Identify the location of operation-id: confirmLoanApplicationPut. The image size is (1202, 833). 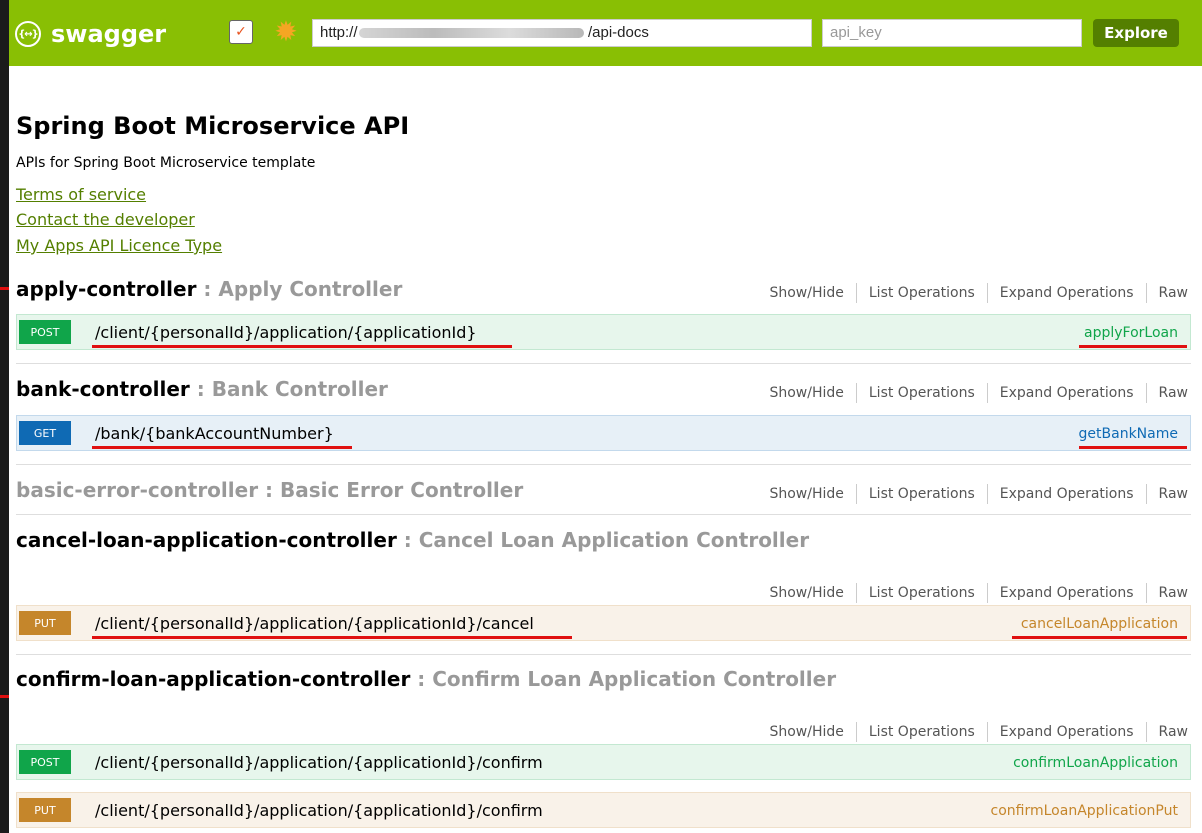
(1084, 811).